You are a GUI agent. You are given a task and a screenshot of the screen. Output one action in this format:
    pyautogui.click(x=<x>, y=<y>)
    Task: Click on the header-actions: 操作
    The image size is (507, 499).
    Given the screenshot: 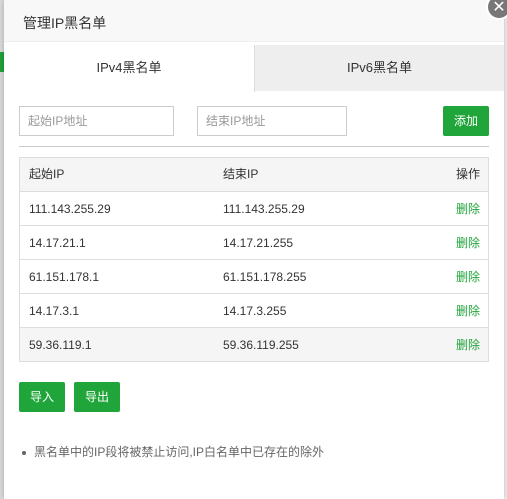 What is the action you would take?
    pyautogui.click(x=467, y=174)
    